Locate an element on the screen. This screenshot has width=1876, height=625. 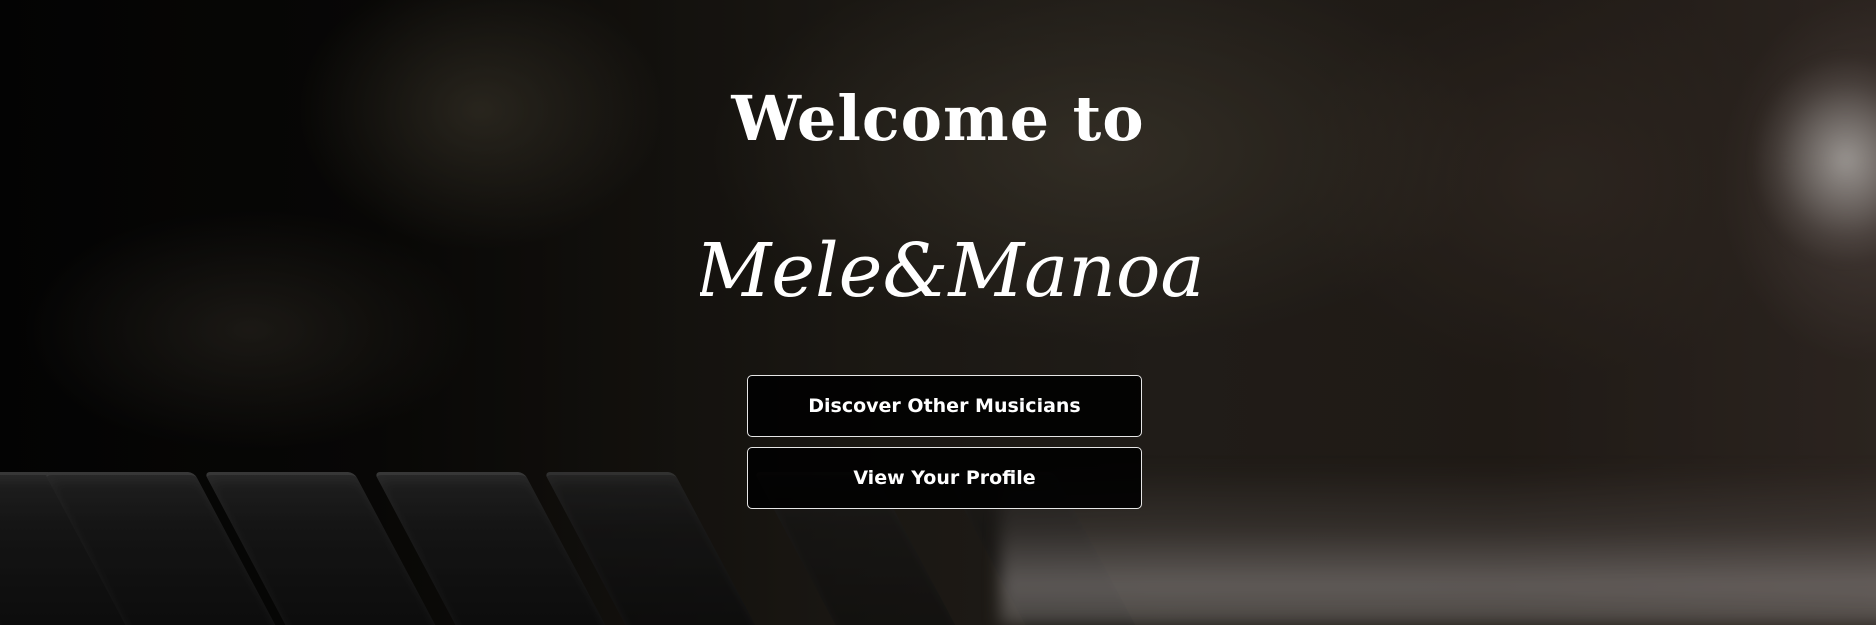
mele-manoa-logo: Mele&Manoa is located at coordinates (950, 271).